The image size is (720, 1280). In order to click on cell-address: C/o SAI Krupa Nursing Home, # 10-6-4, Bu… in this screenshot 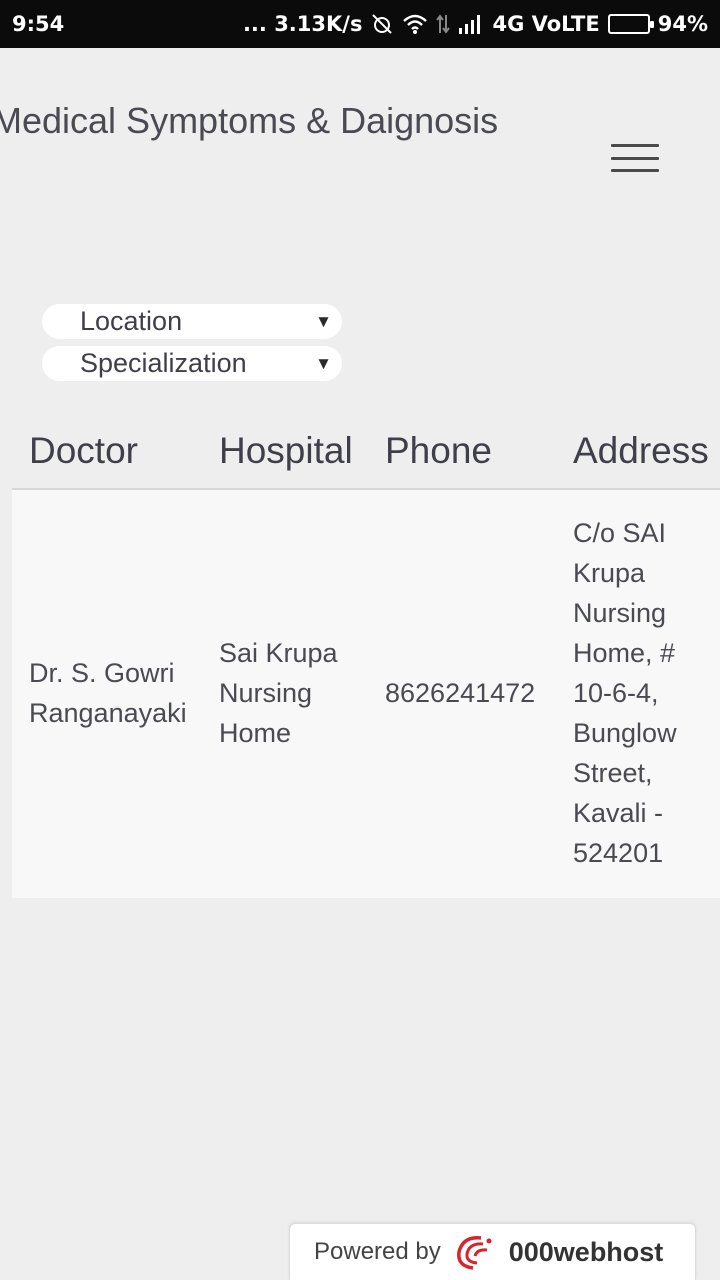, I will do `click(625, 693)`.